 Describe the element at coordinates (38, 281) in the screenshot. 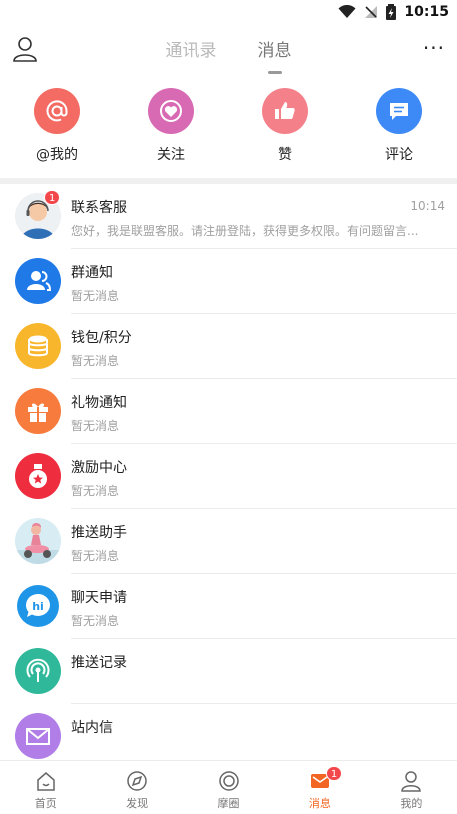

I see `group-icon` at that location.